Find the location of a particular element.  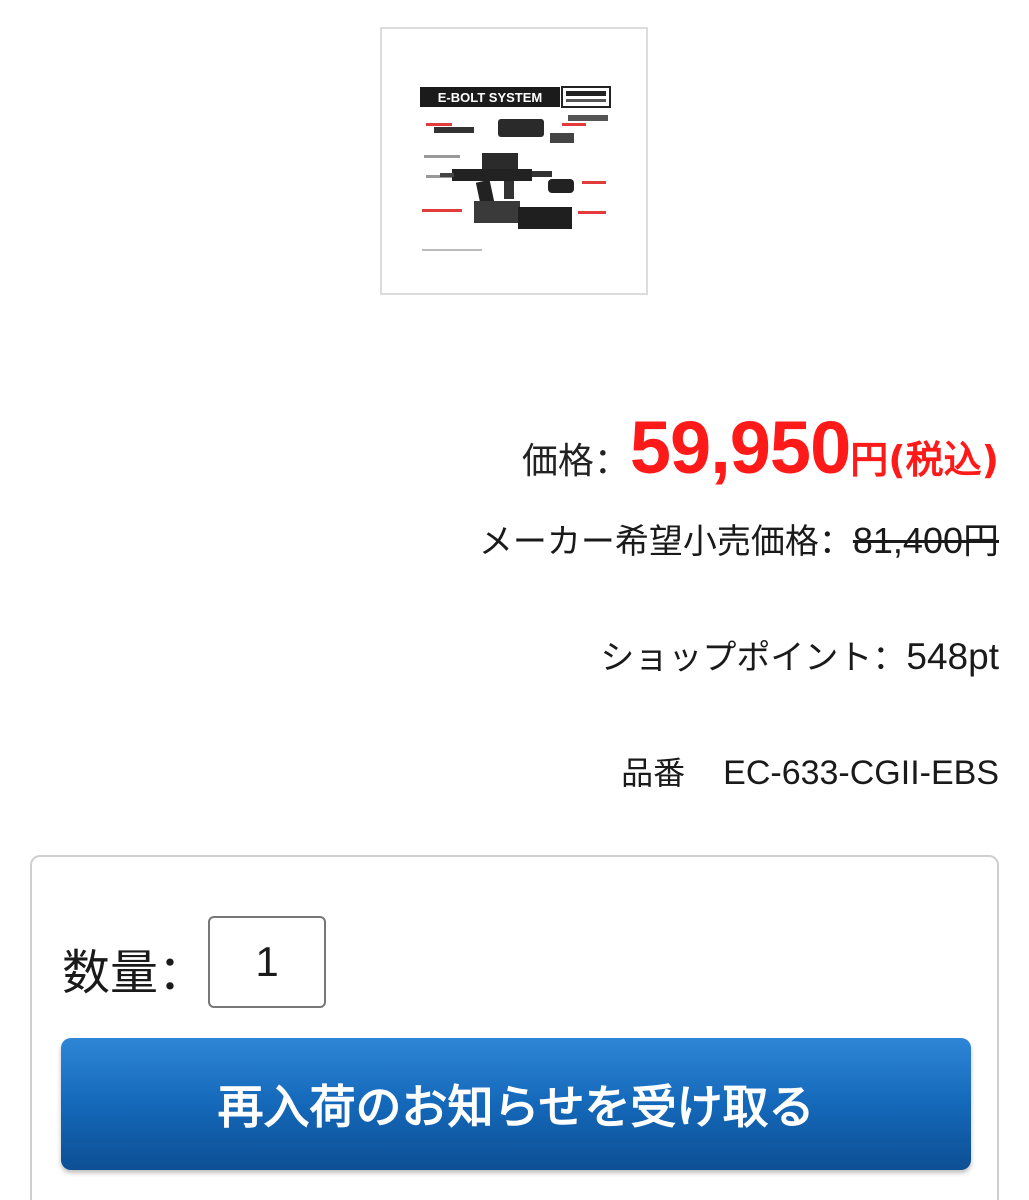

product-code-value: EC-633-CGII-EBS is located at coordinates (861, 773).